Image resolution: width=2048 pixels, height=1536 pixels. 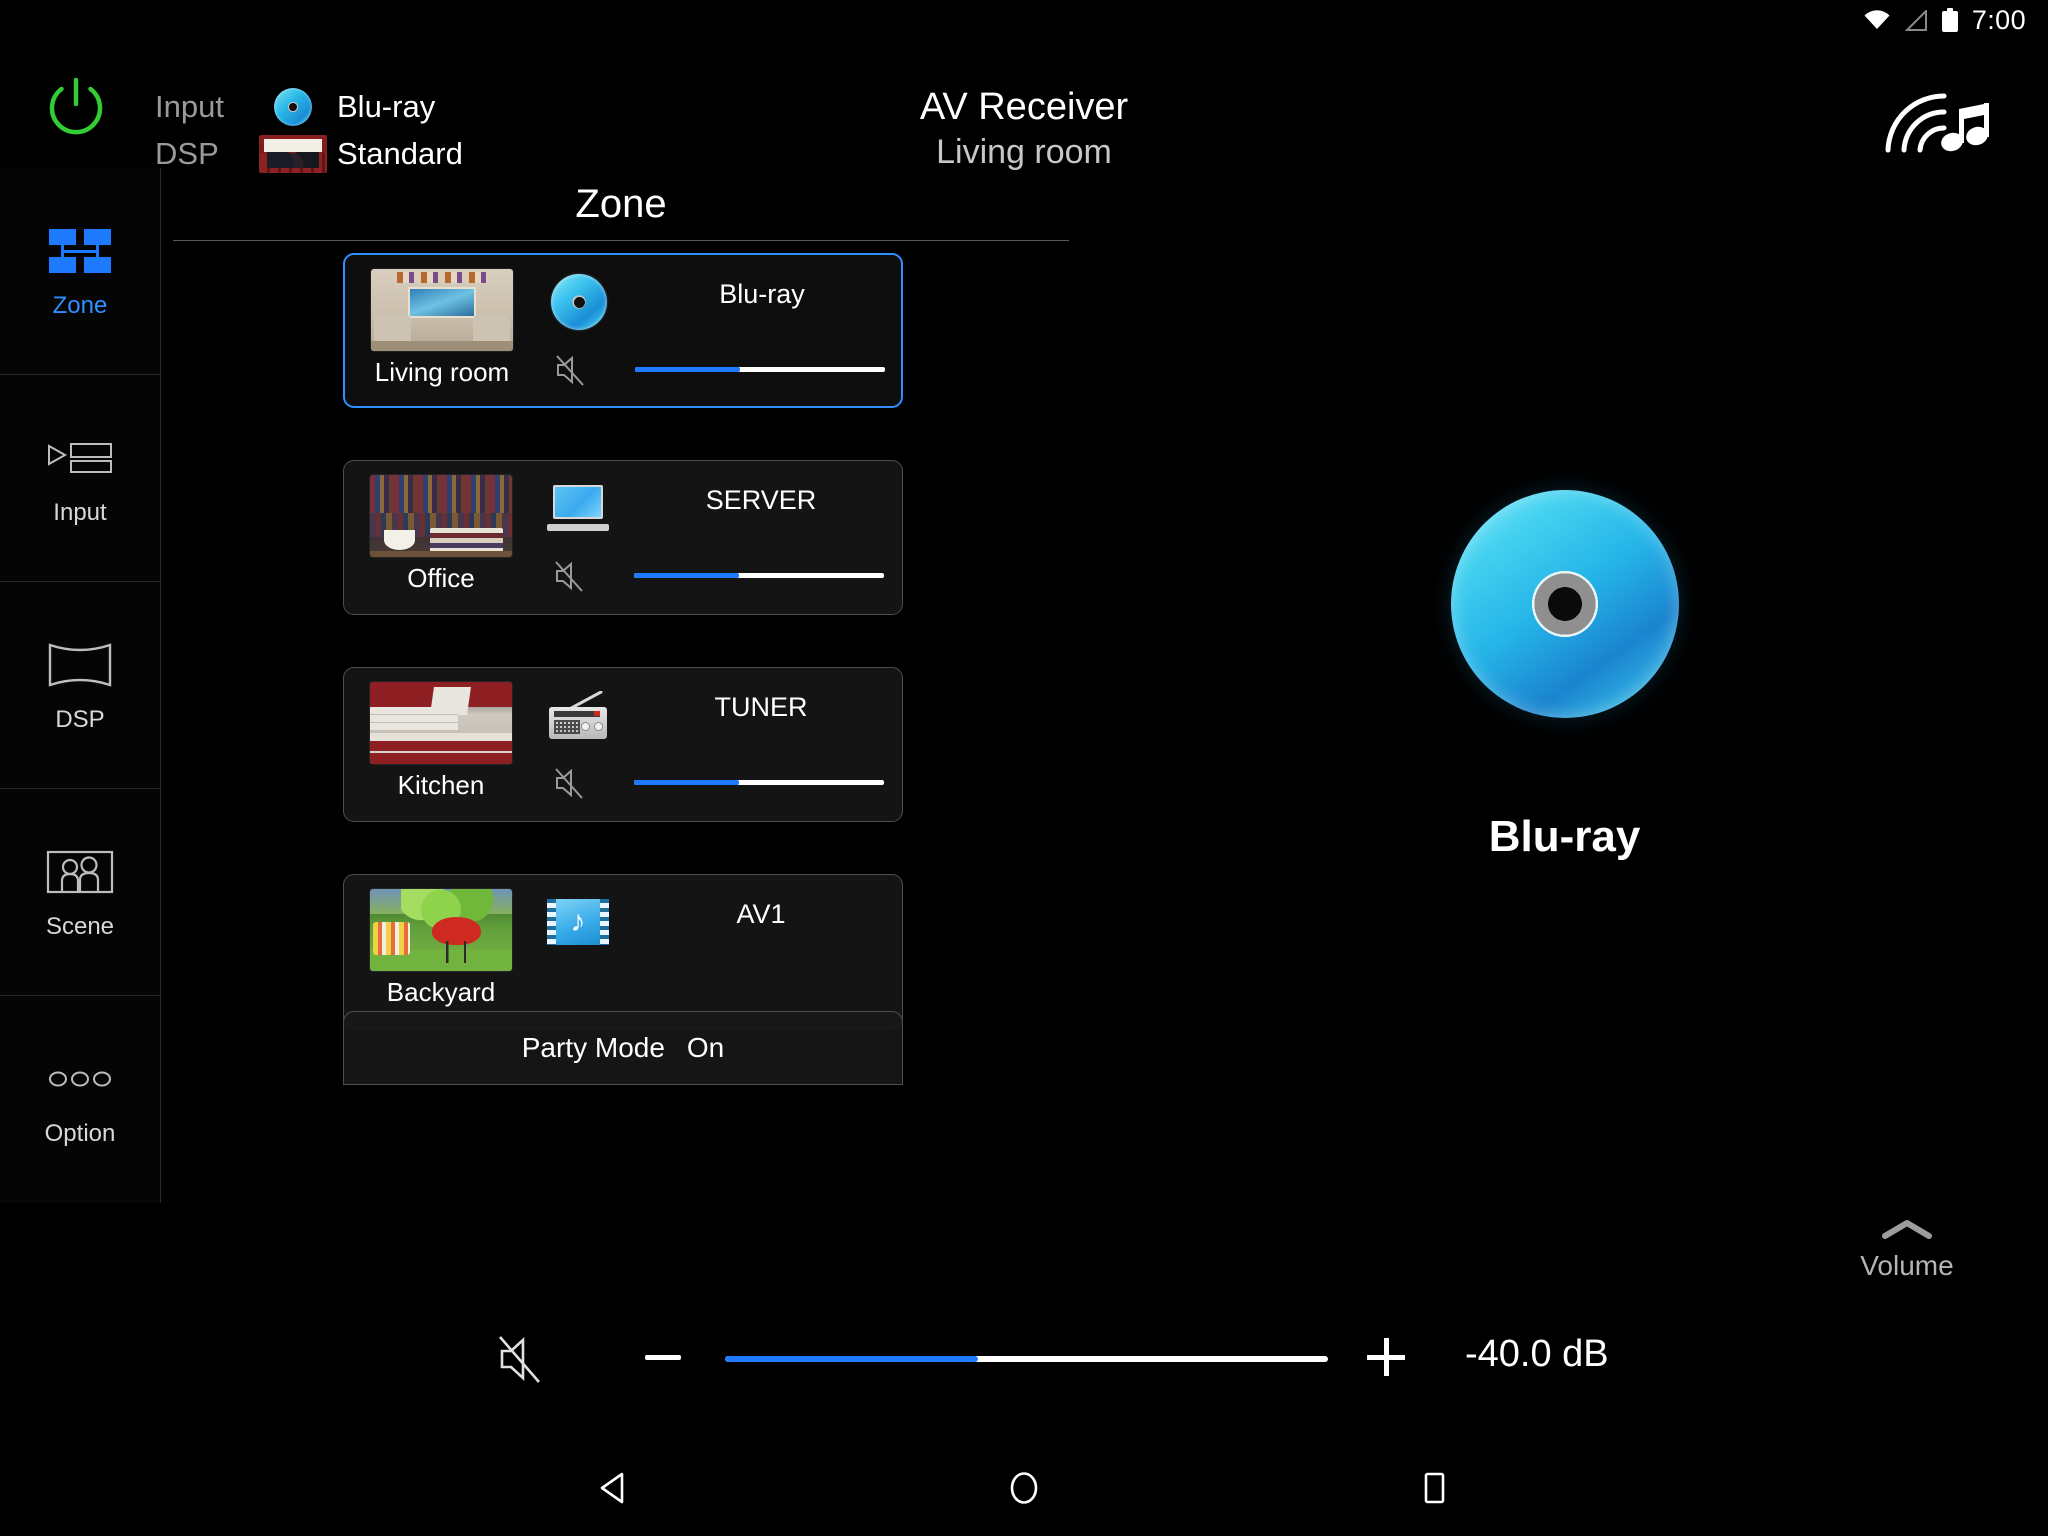 I want to click on header-dsp-row: DSP Standard, so click(x=309, y=154).